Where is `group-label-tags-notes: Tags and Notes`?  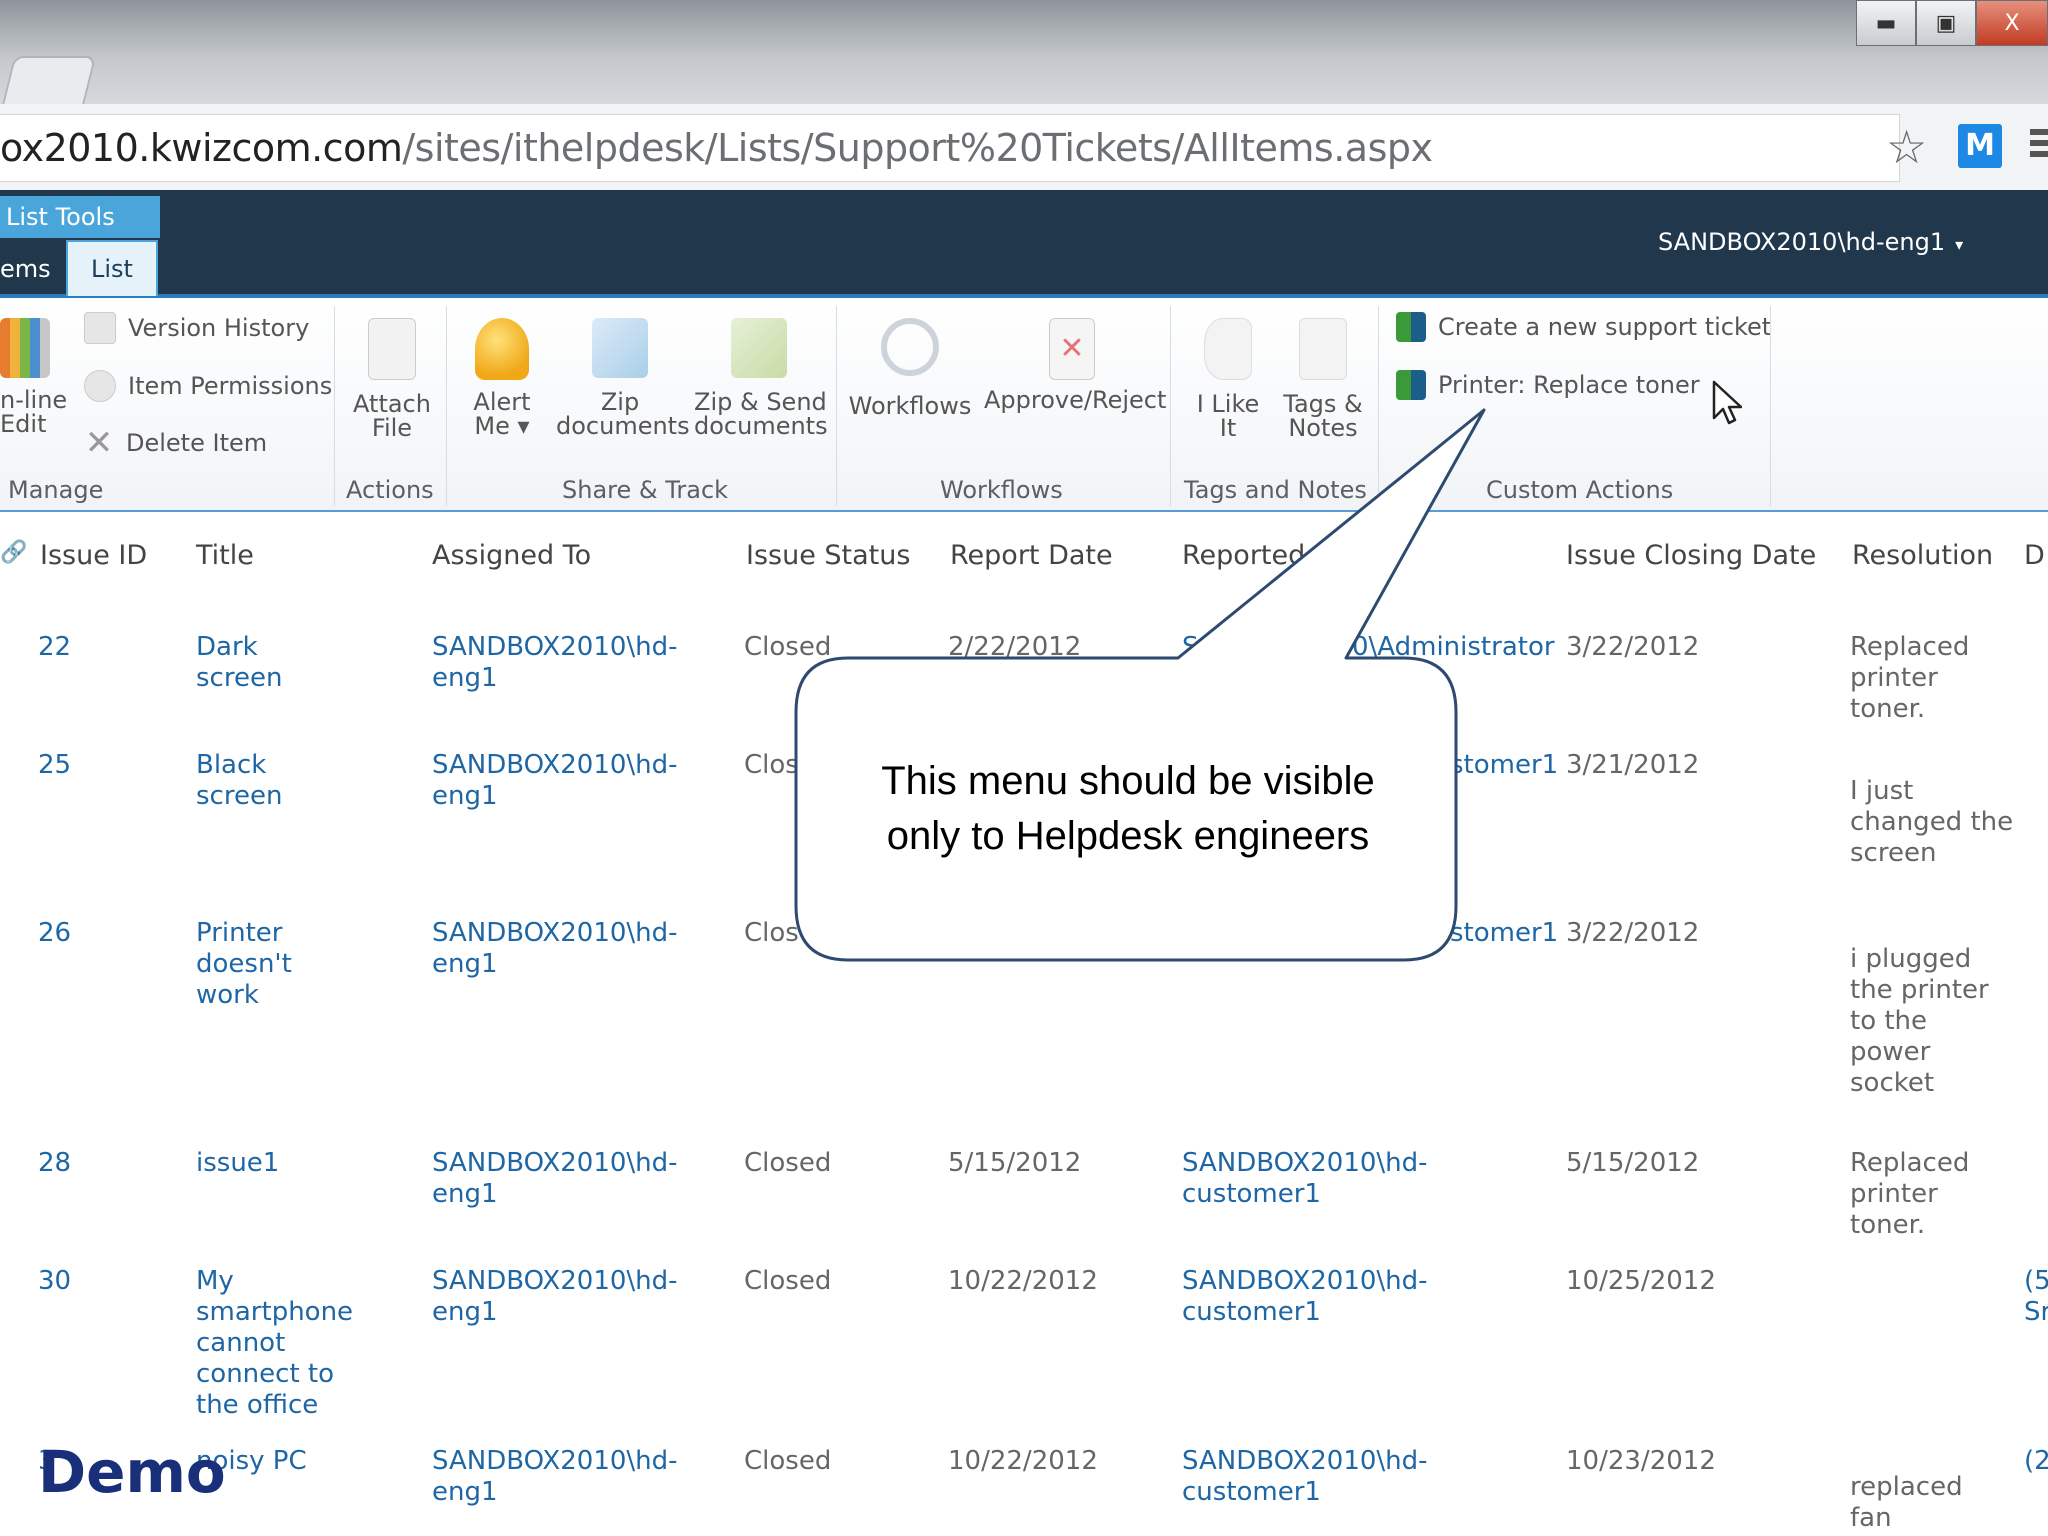 group-label-tags-notes: Tags and Notes is located at coordinates (1275, 490).